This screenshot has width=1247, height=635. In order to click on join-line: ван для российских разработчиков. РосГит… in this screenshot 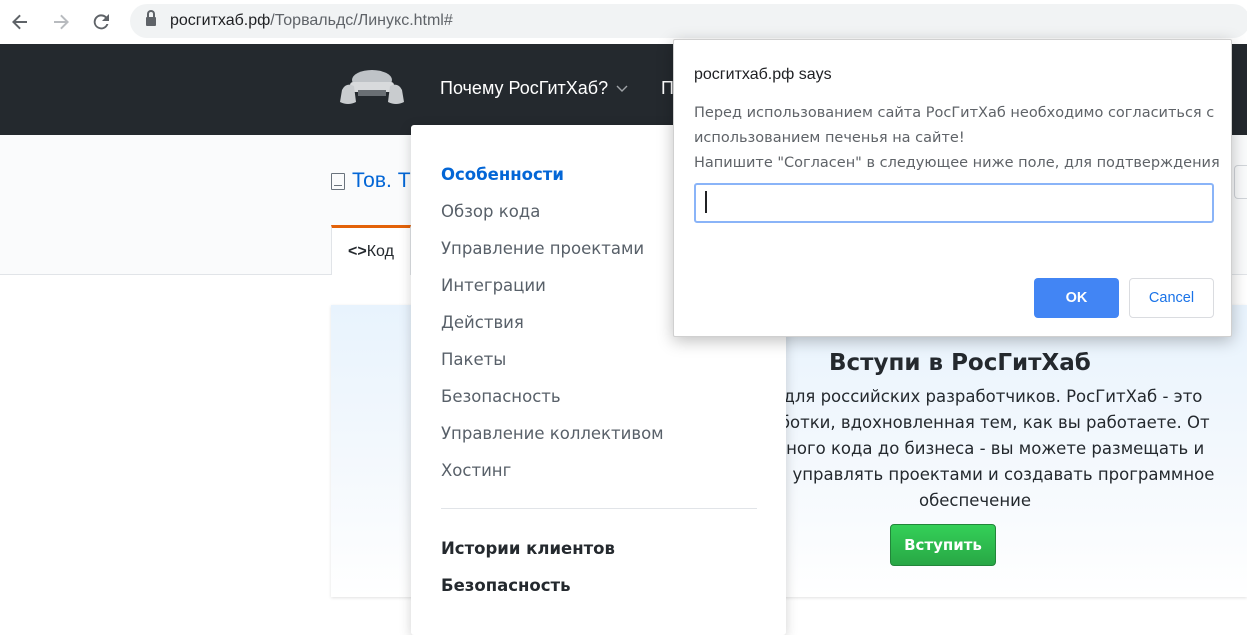, I will do `click(975, 396)`.